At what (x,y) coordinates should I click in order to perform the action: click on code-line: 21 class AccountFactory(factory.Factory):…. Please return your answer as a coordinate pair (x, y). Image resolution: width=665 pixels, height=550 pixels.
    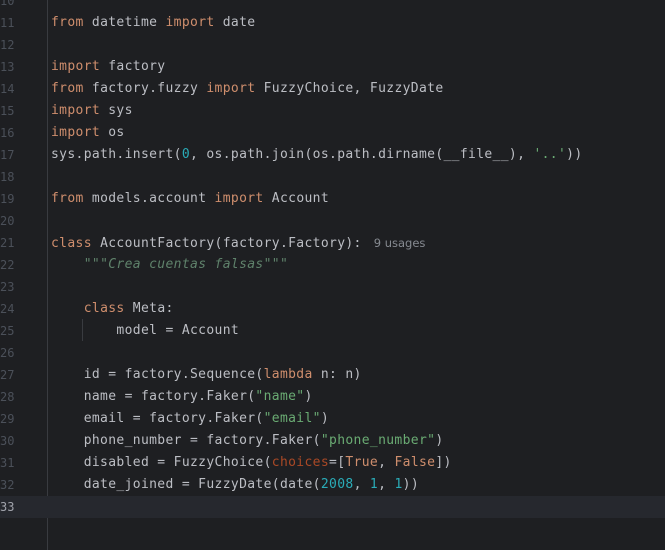
    Looking at the image, I should click on (332, 243).